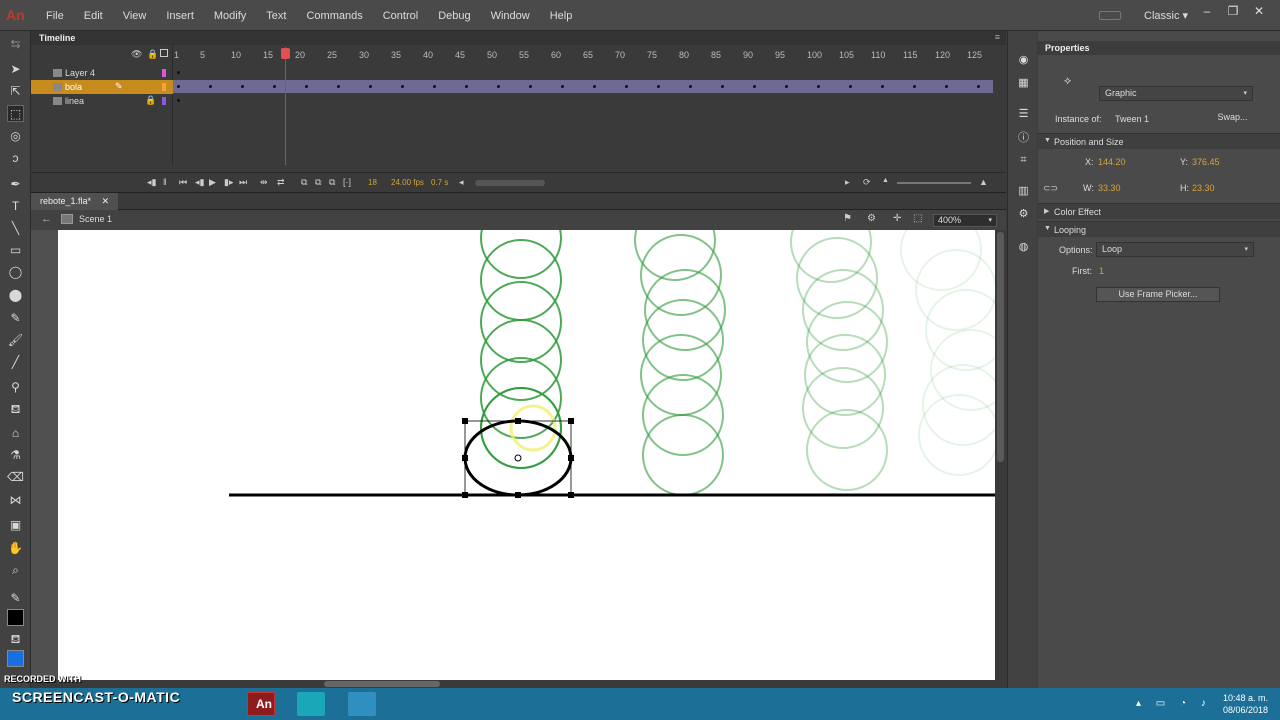 The width and height of the screenshot is (1280, 720). What do you see at coordinates (867, 182) in the screenshot?
I see `refresh-icon: ⟳` at bounding box center [867, 182].